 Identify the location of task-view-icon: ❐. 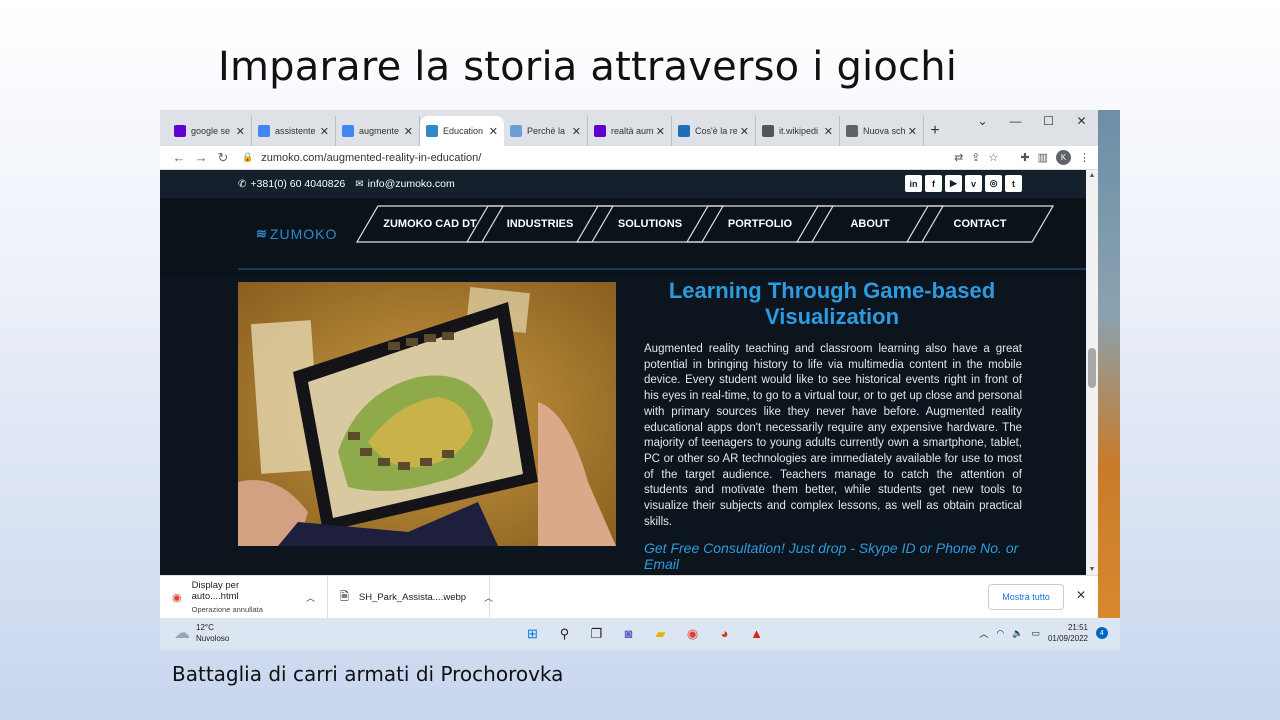
(596, 633).